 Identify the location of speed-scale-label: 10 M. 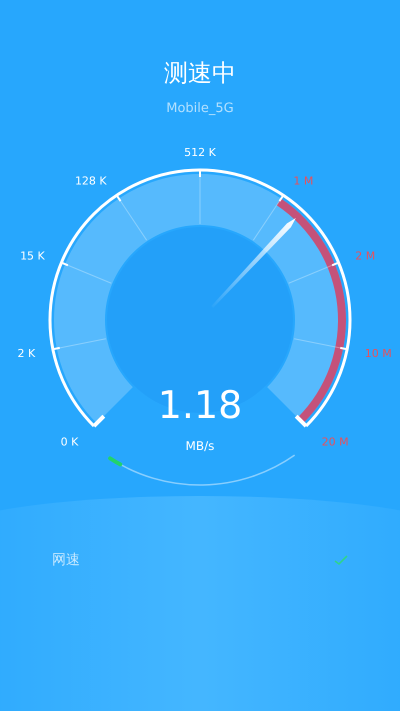
(378, 353).